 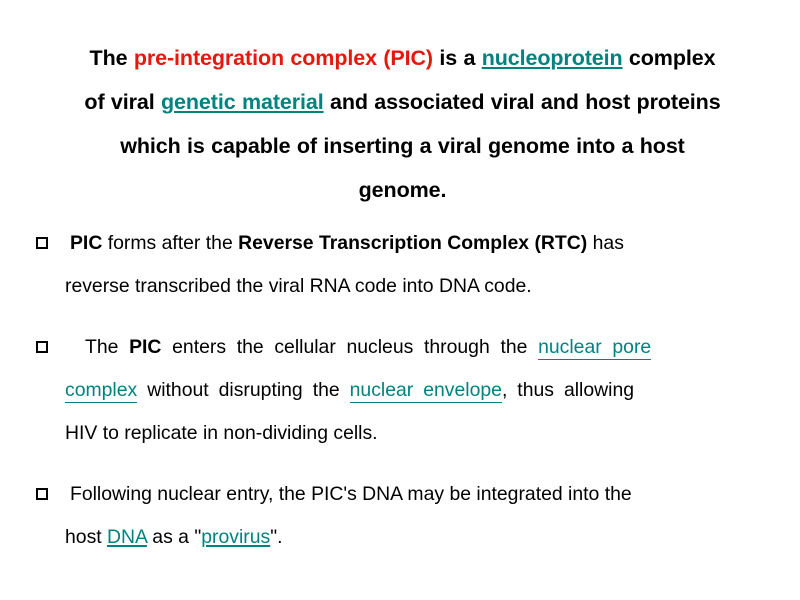 What do you see at coordinates (122, 102) in the screenshot?
I see `heading-text-of-viral: of viral` at bounding box center [122, 102].